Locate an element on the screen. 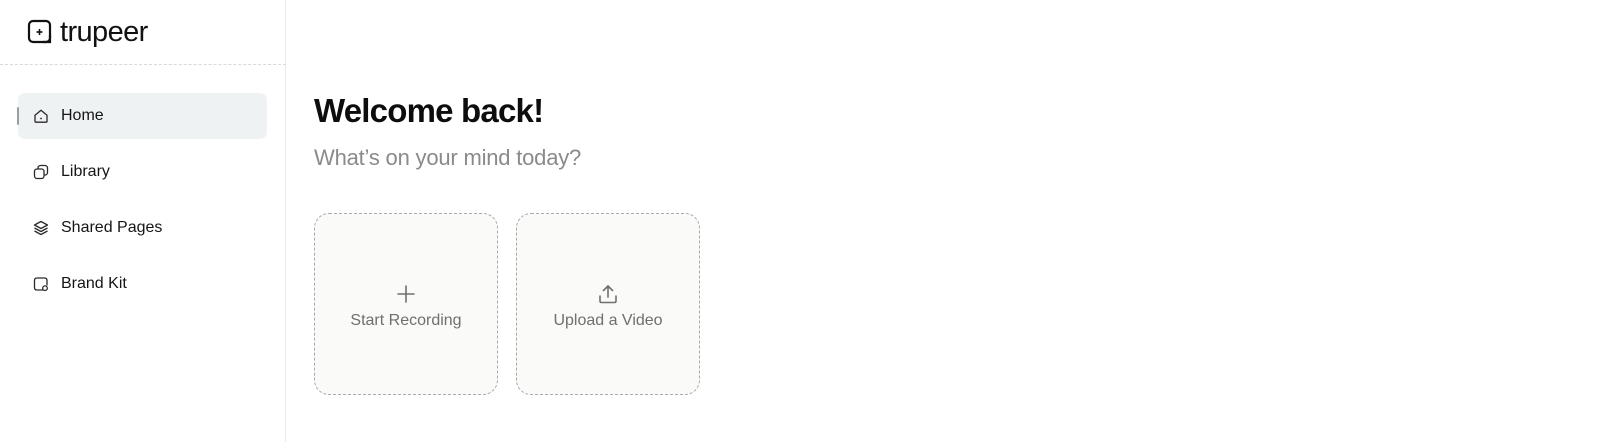 The height and width of the screenshot is (442, 1600). upload-icon is located at coordinates (608, 293).